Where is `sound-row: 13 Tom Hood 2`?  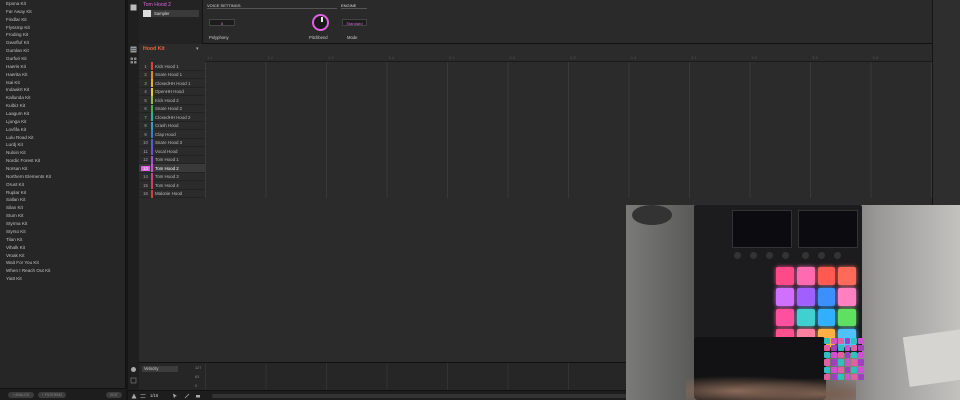
sound-row: 13 Tom Hood 2 is located at coordinates (172, 168).